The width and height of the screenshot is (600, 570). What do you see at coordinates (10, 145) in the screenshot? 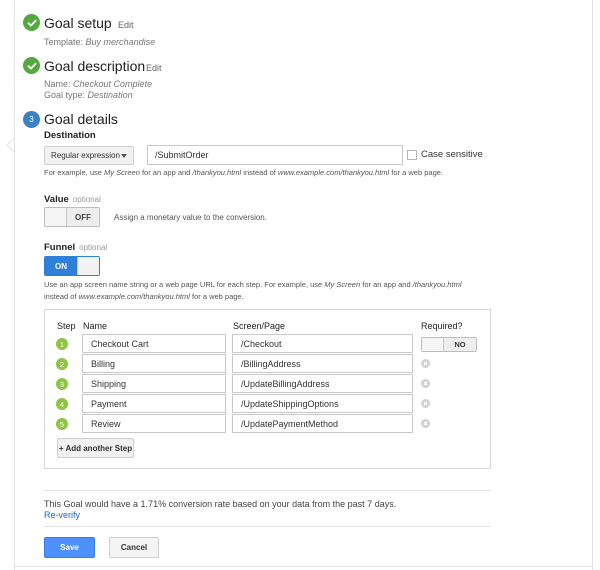
I see `panel-notch` at bounding box center [10, 145].